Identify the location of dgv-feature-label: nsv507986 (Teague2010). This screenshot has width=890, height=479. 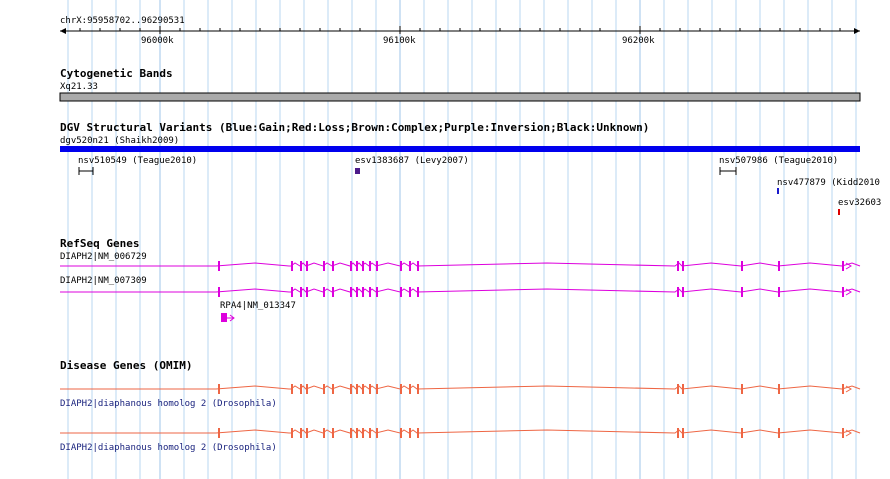
(778, 161).